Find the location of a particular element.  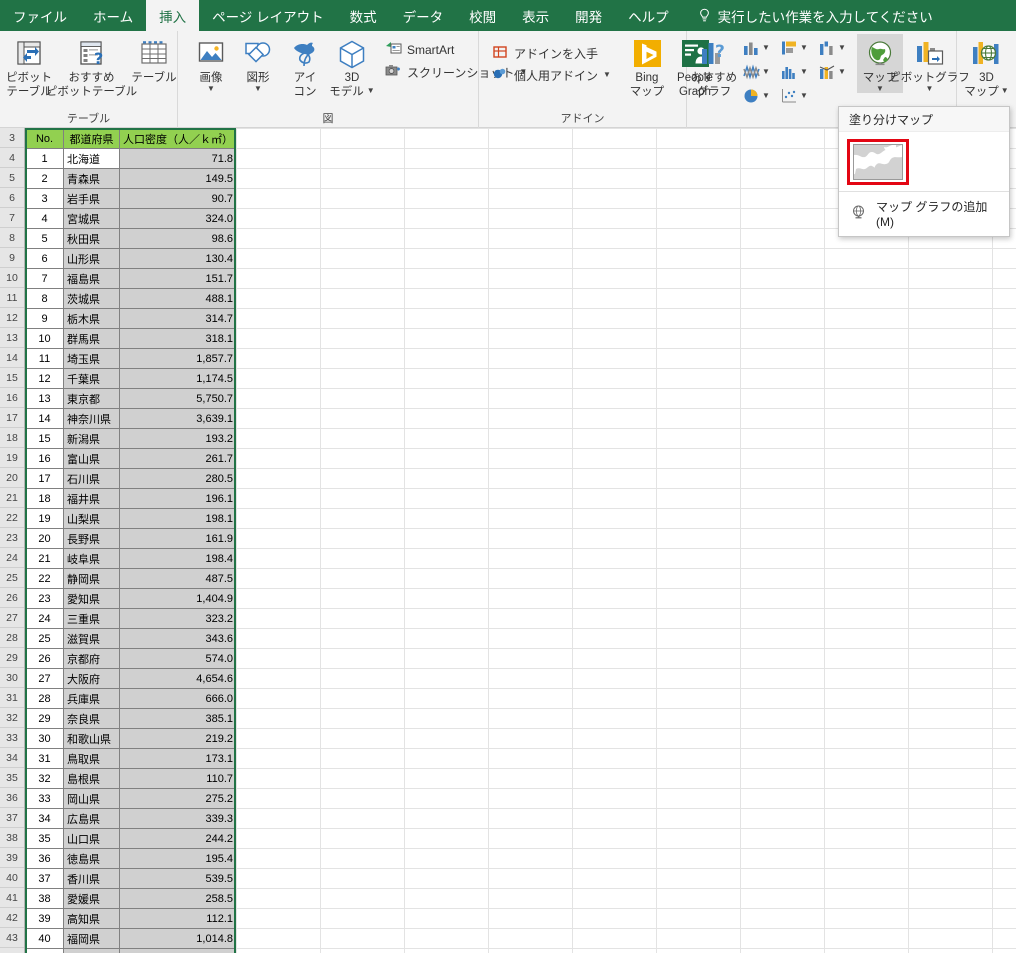

cell-prefecture: 三重県 is located at coordinates (91, 618).